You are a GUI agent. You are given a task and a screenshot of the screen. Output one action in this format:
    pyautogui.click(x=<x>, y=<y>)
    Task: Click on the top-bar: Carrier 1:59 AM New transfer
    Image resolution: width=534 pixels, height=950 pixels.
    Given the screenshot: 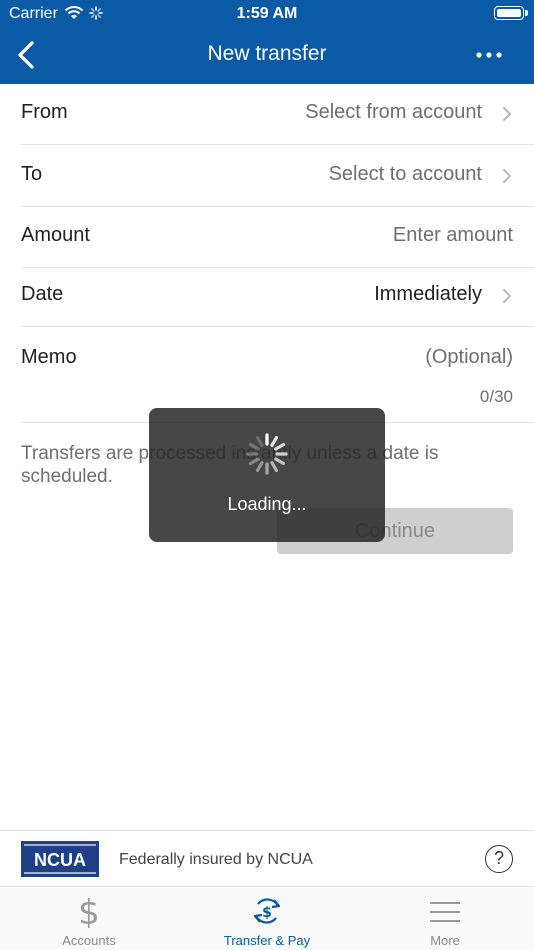 What is the action you would take?
    pyautogui.click(x=267, y=42)
    